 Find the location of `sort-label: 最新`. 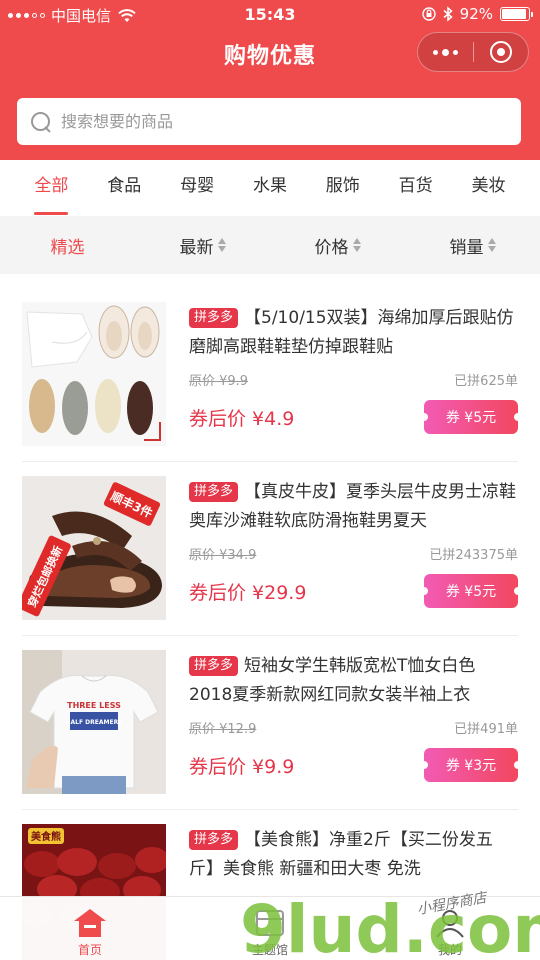

sort-label: 最新 is located at coordinates (196, 247).